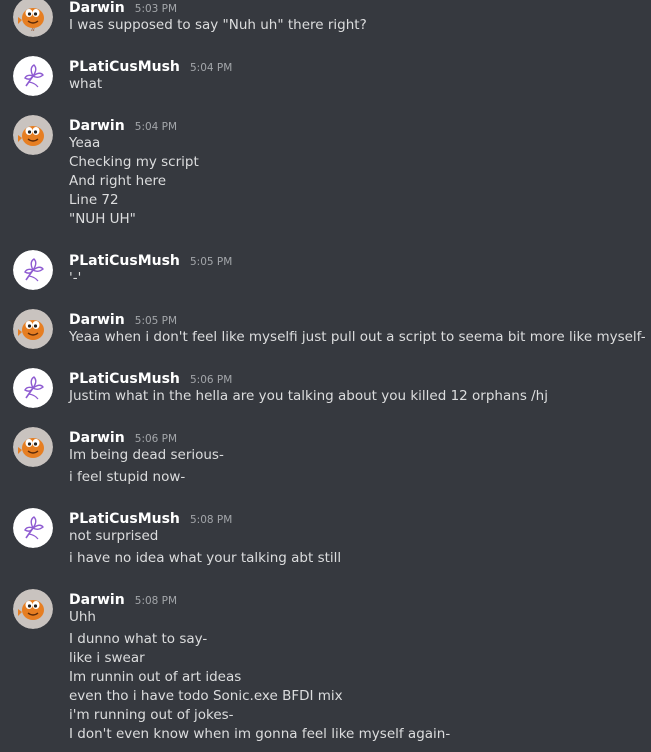 This screenshot has width=651, height=752. What do you see at coordinates (118, 181) in the screenshot?
I see `message-text: And right here` at bounding box center [118, 181].